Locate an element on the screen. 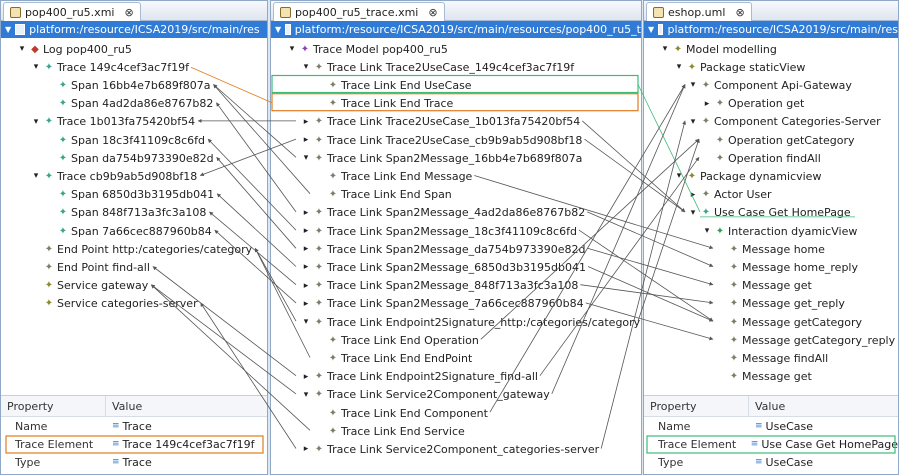 Image resolution: width=899 pixels, height=475 pixels. tree-item: ▾ ✦ Trace cb9b9ab5d908bf18 is located at coordinates (114, 176).